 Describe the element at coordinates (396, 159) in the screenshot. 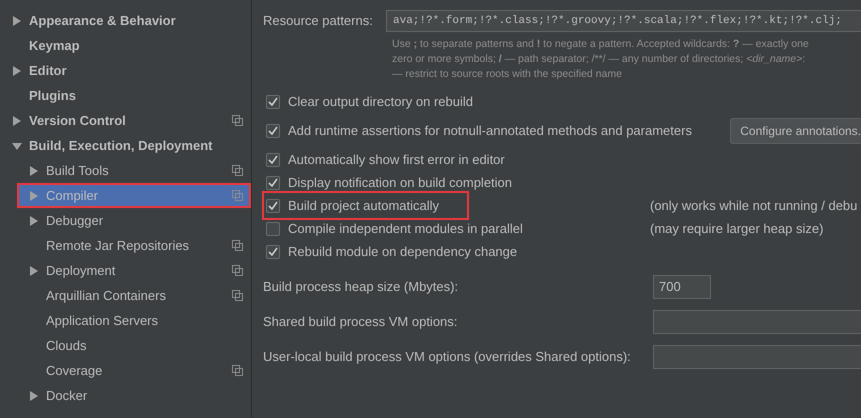

I see `checkbox-label: Automatically show first error in editor` at that location.